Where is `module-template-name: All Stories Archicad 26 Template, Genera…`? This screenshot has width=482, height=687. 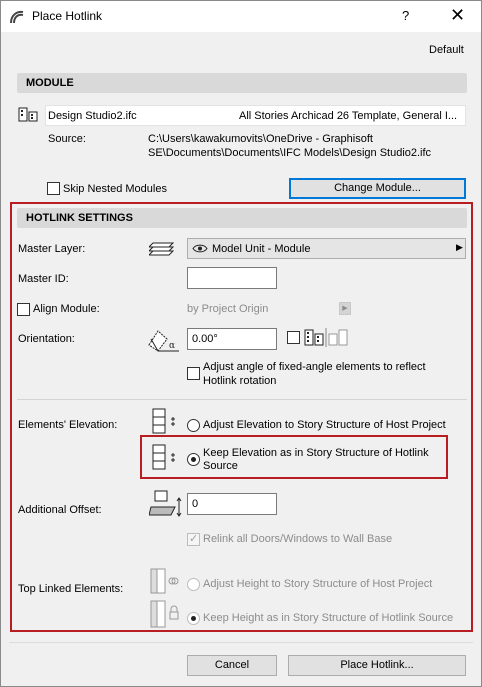 module-template-name: All Stories Archicad 26 Template, Genera… is located at coordinates (348, 116).